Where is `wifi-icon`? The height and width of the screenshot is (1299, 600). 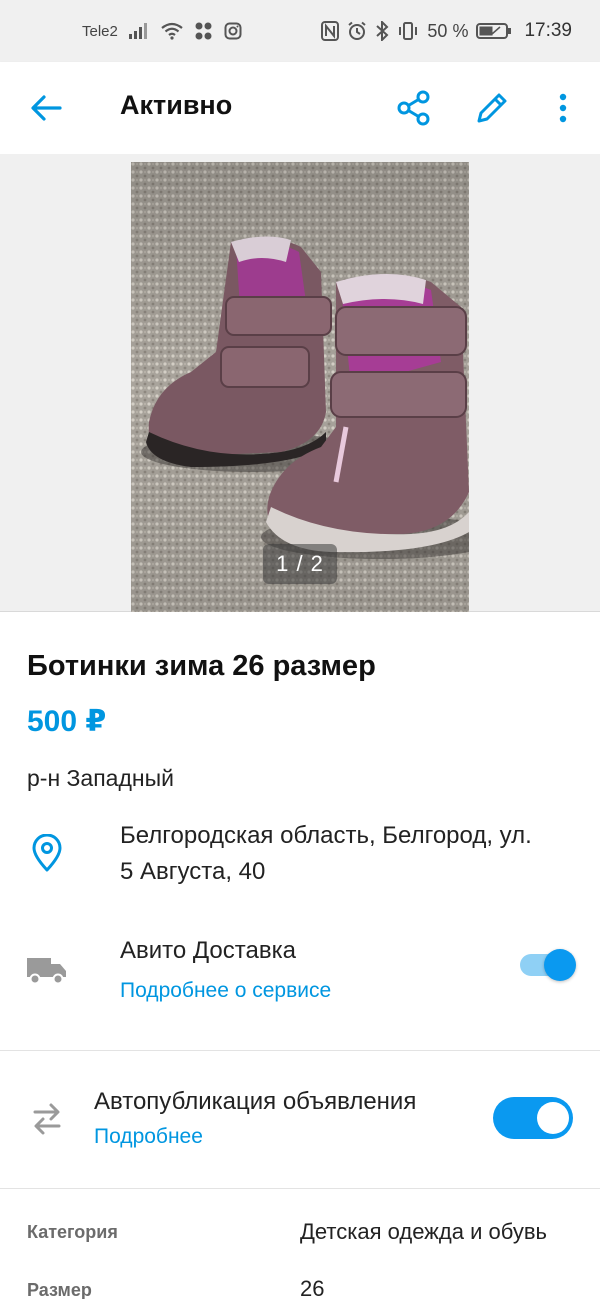 wifi-icon is located at coordinates (172, 31).